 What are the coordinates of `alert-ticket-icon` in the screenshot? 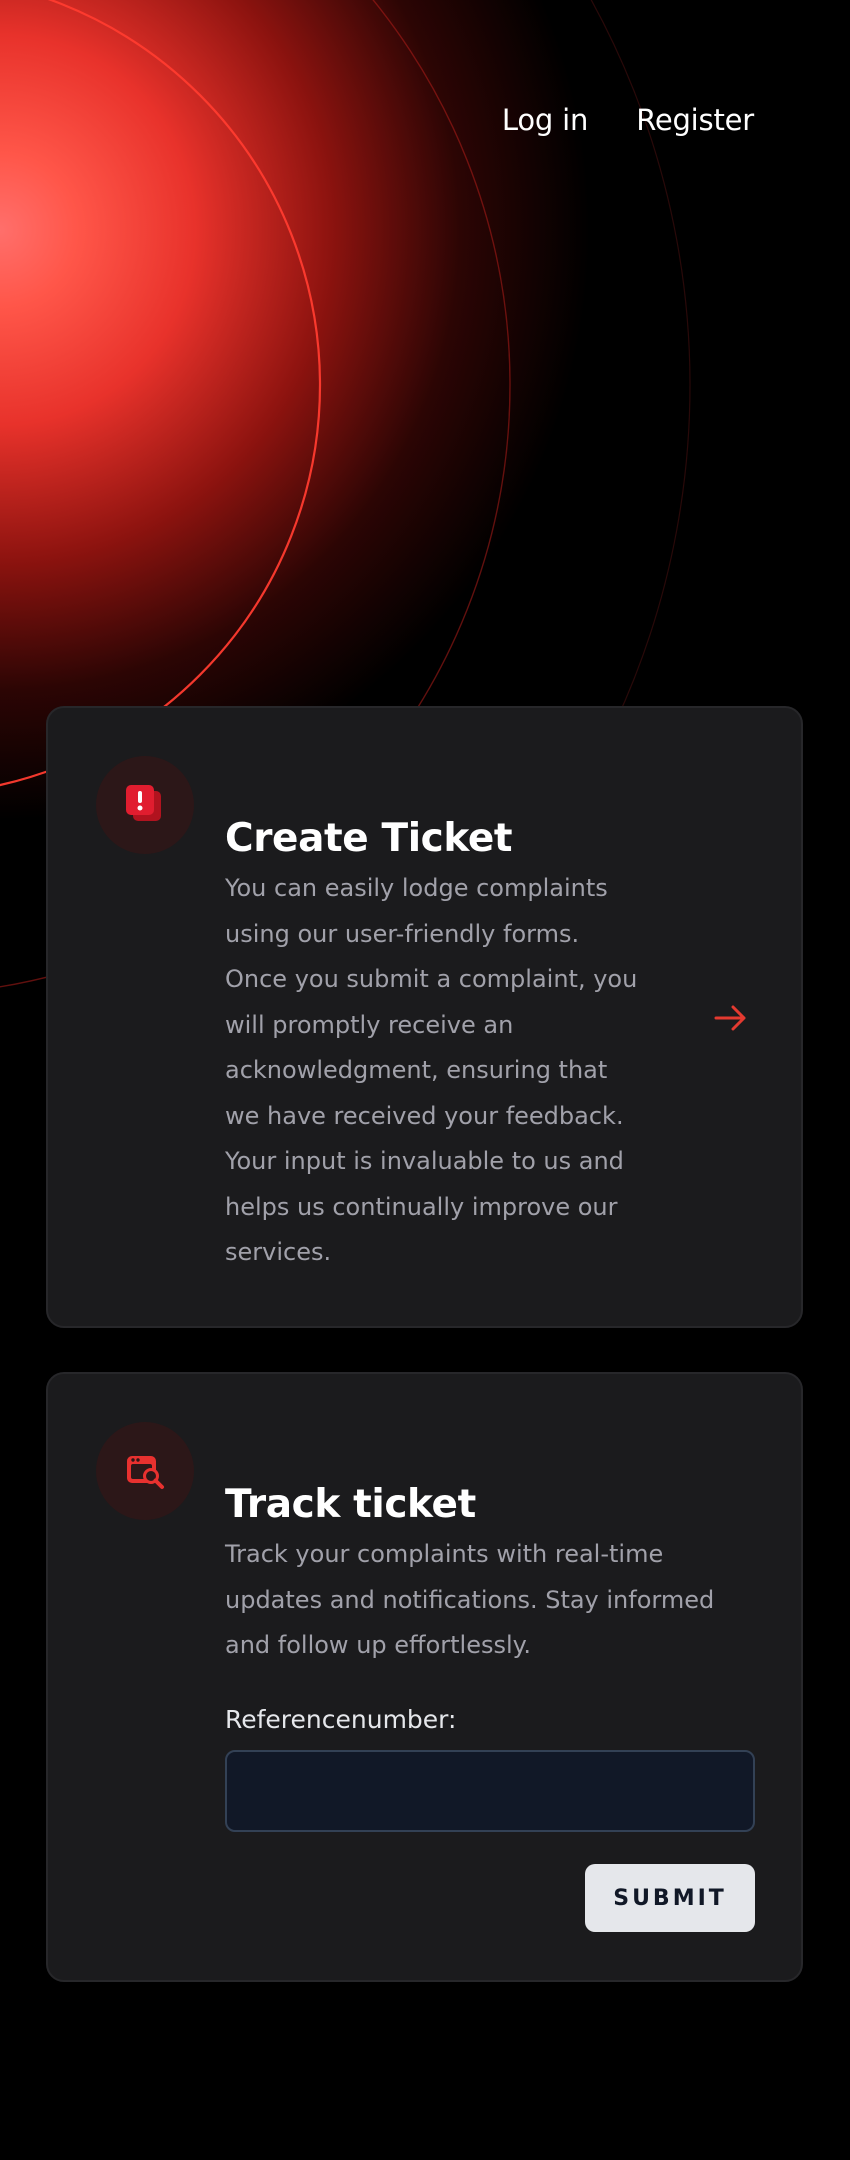 It's located at (143, 803).